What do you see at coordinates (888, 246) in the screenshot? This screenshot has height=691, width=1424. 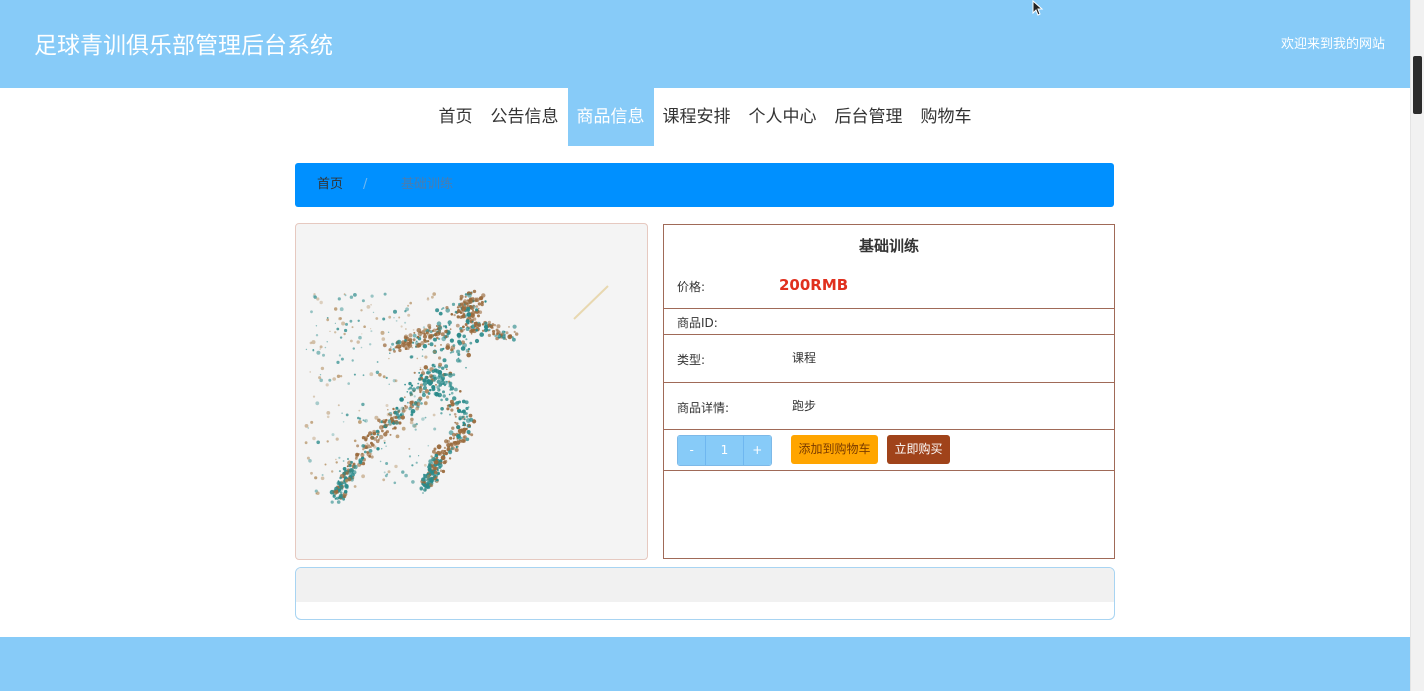 I see `product-title: 基础训练` at bounding box center [888, 246].